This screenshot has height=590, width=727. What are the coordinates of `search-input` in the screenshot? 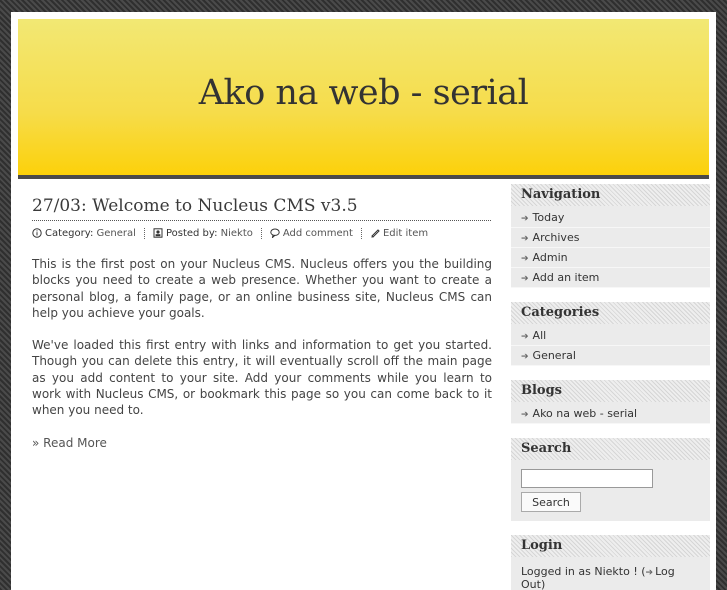 It's located at (587, 478).